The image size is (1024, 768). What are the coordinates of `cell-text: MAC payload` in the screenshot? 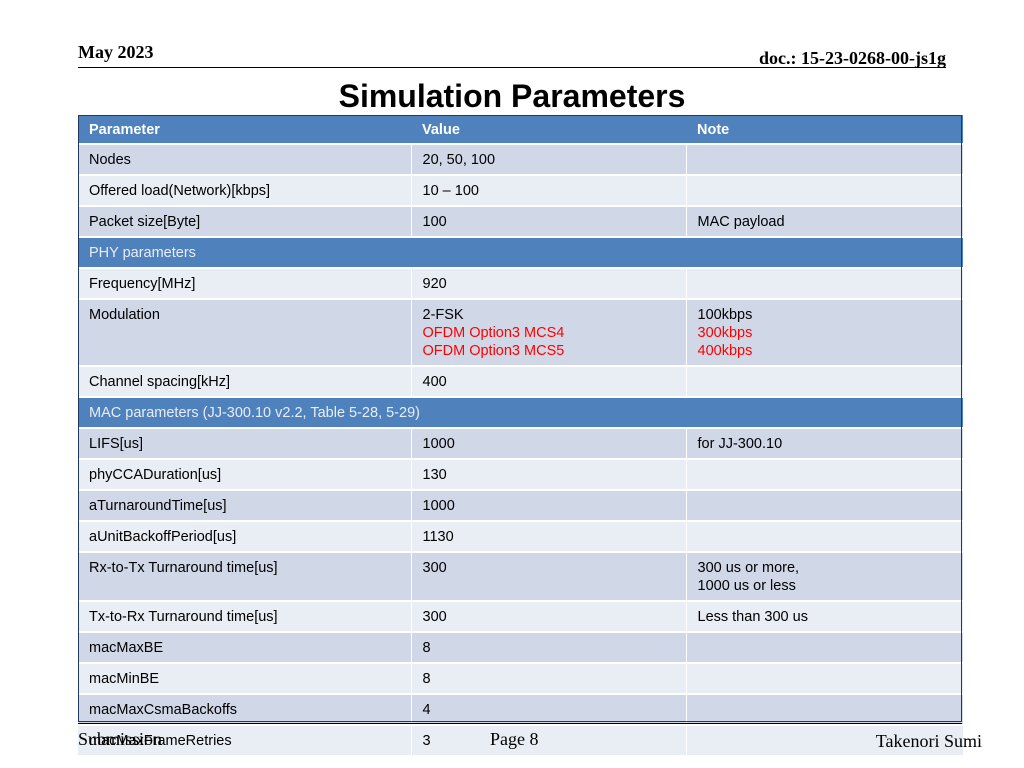 It's located at (741, 222).